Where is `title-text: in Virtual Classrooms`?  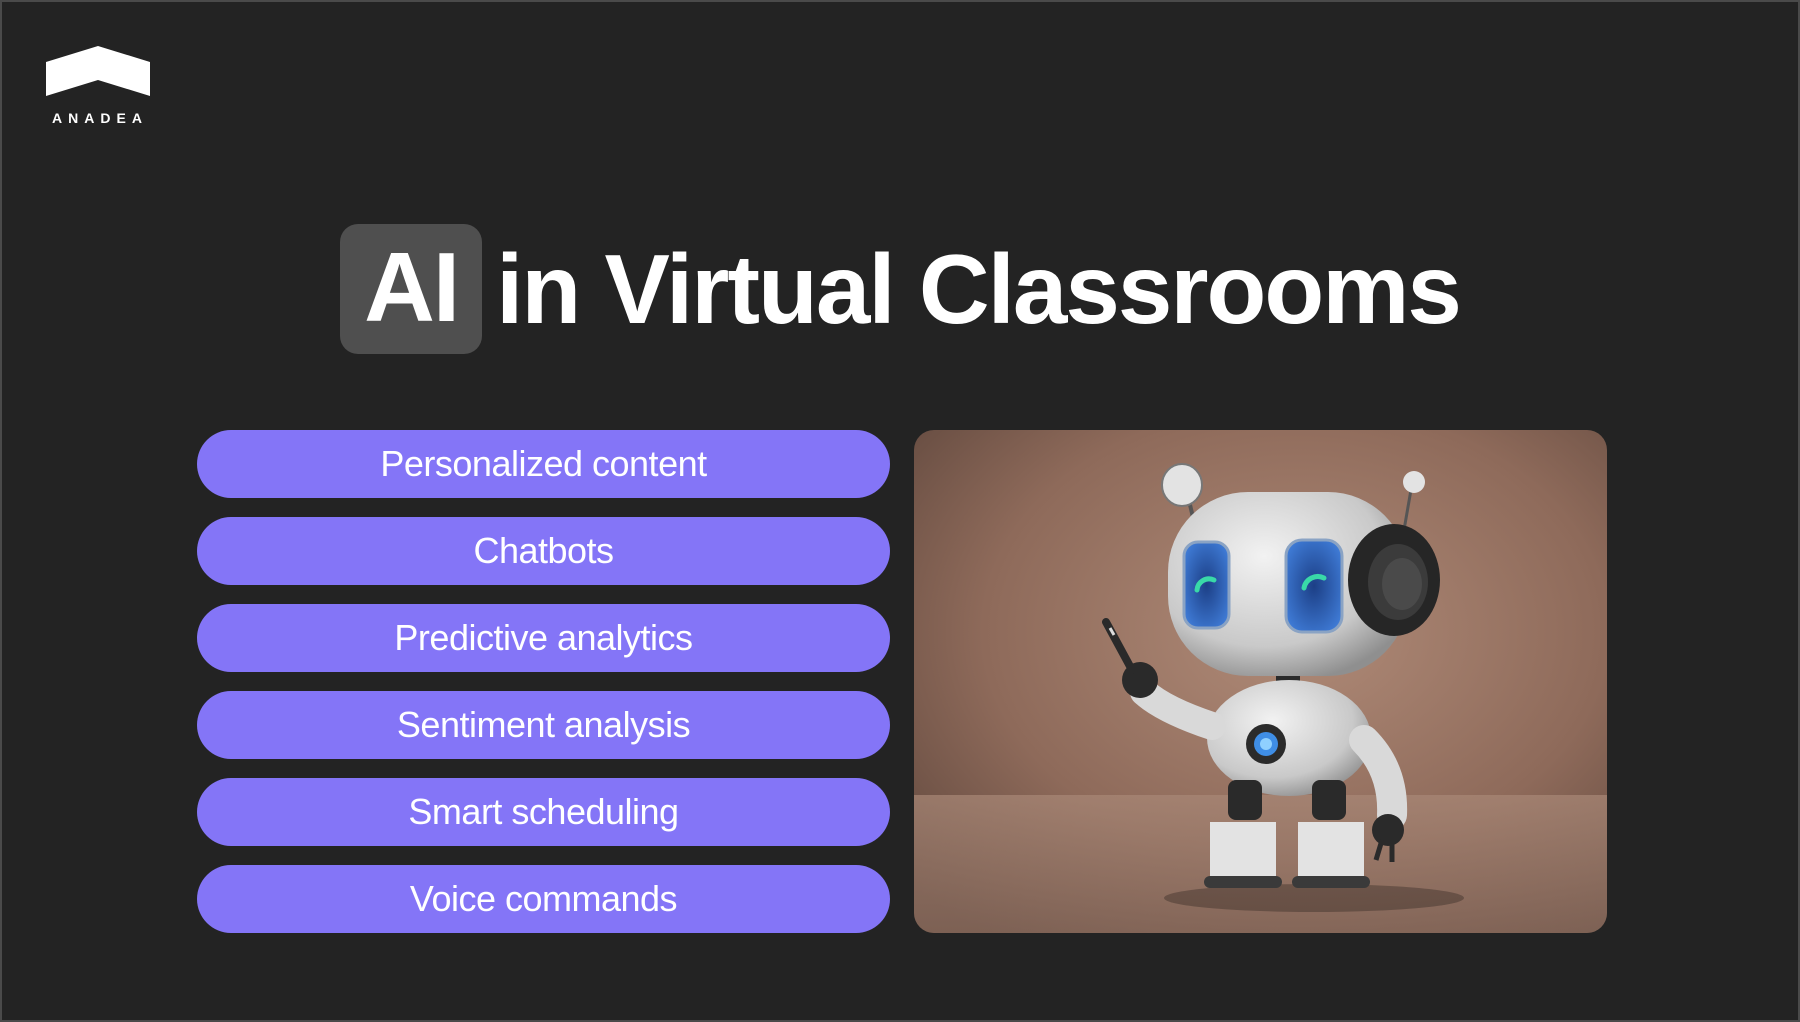 title-text: in Virtual Classrooms is located at coordinates (979, 289).